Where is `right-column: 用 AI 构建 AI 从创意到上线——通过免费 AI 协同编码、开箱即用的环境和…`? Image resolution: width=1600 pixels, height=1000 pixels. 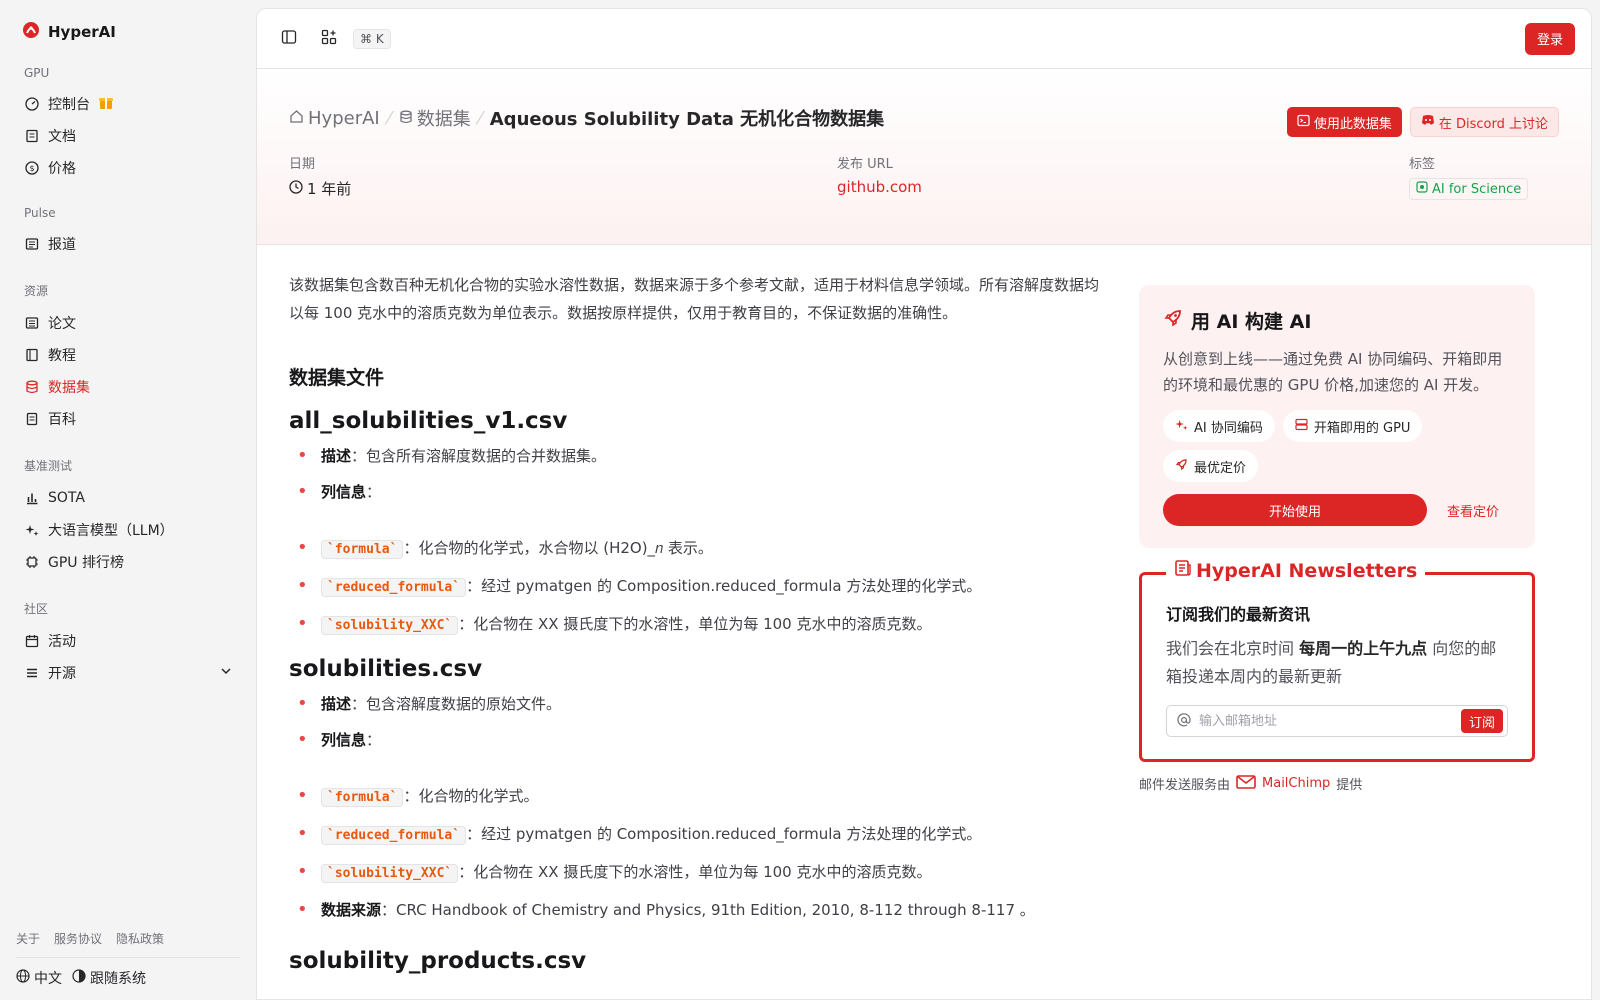 right-column: 用 AI 构建 AI 从创意到上线——通过免费 AI 协同编码、开箱即用的环境和… is located at coordinates (1337, 539).